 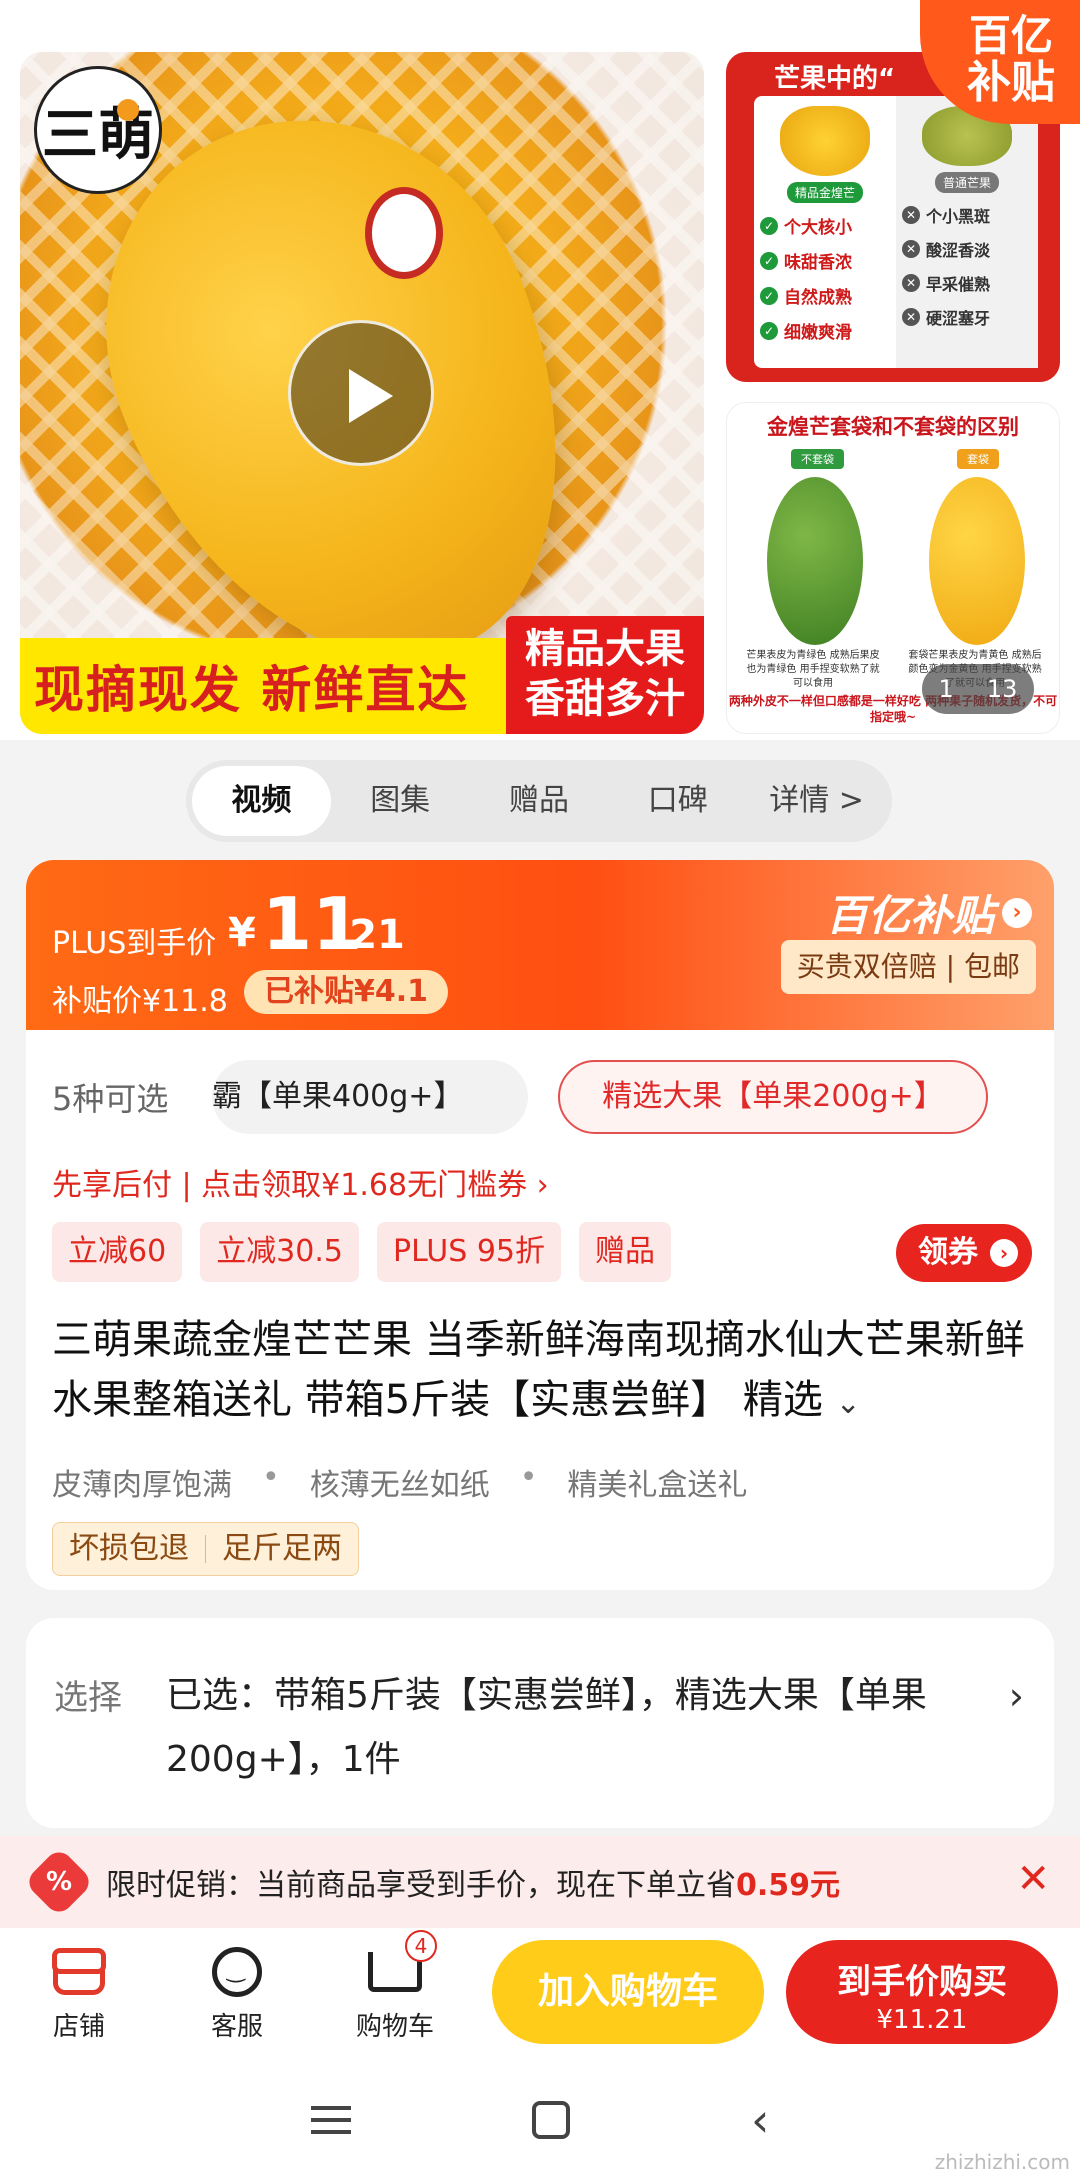 What do you see at coordinates (473, 1882) in the screenshot?
I see `promo-strip-text: 限时促销：当前商品享受到手价，现在下单立省0.59元` at bounding box center [473, 1882].